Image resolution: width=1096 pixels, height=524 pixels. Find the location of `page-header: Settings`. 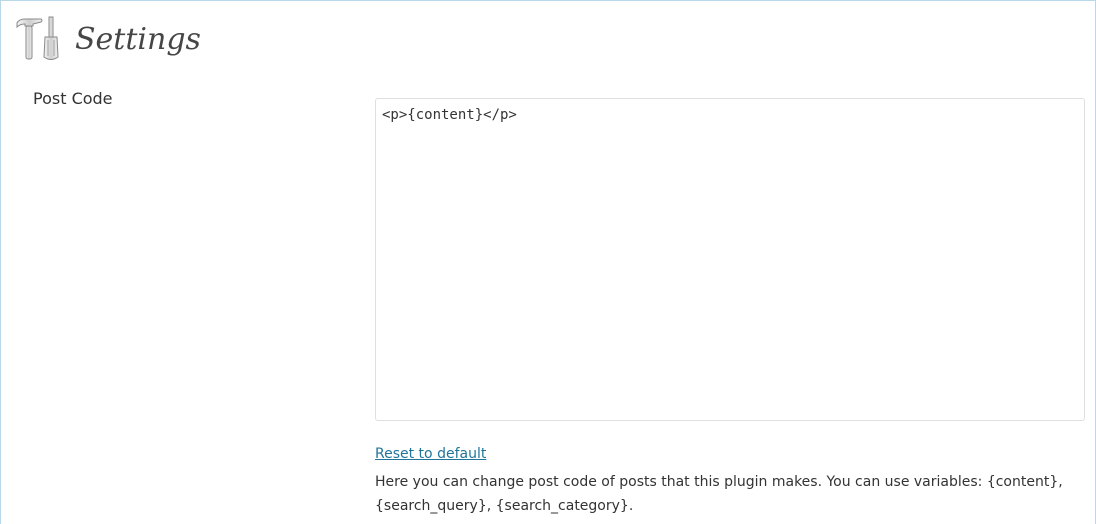

page-header: Settings is located at coordinates (106, 38).